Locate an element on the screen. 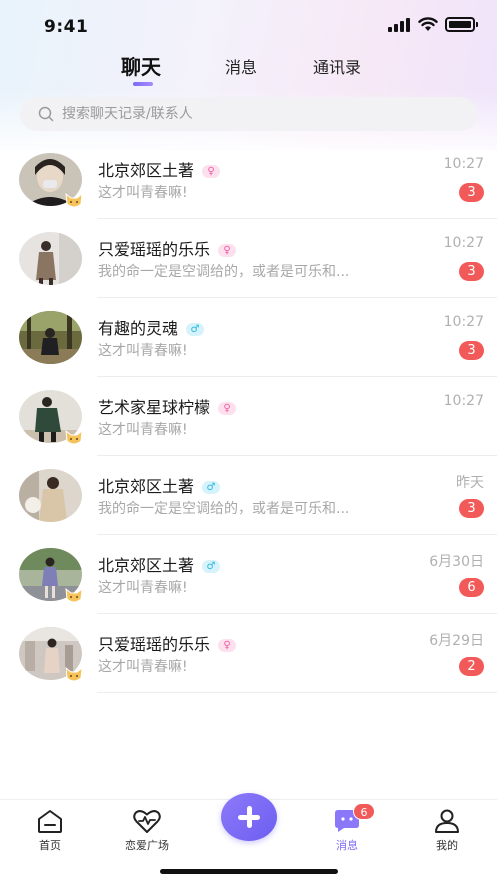 The image size is (497, 883). chat-time: 6月30日 is located at coordinates (456, 562).